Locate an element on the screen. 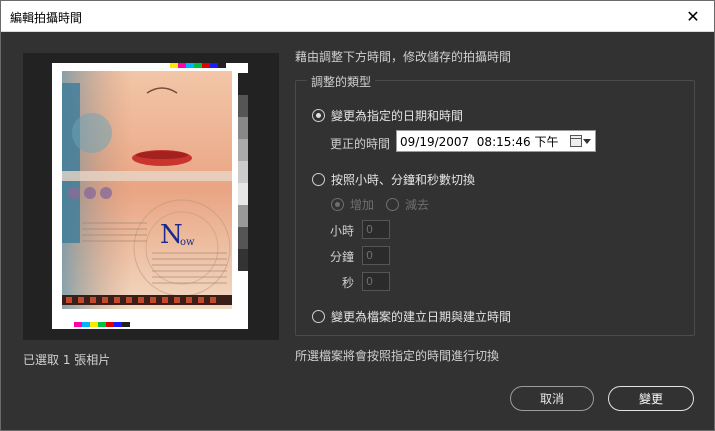  adjust-type-legend: 調整的類型 is located at coordinates (341, 81).